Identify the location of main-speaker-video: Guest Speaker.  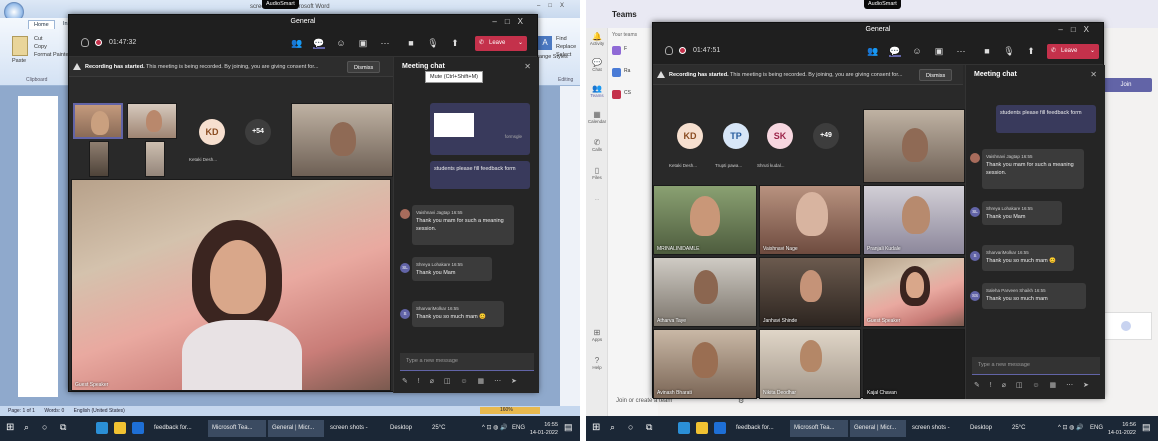
(231, 285).